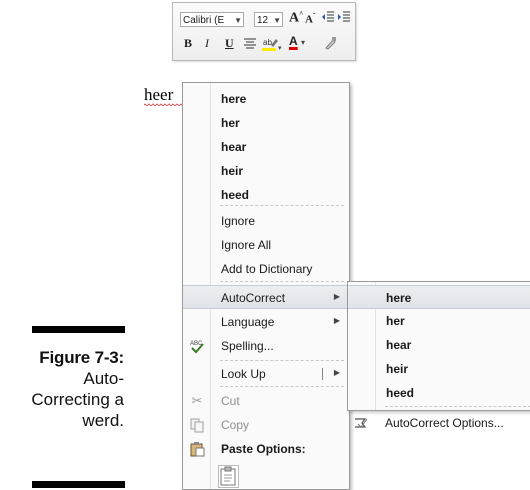  What do you see at coordinates (103, 420) in the screenshot?
I see `caption-line: werd.` at bounding box center [103, 420].